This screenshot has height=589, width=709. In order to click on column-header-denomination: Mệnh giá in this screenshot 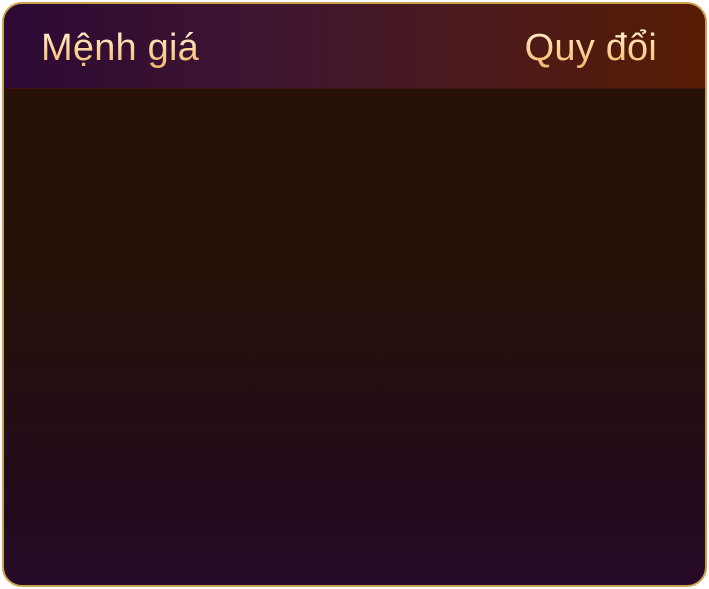, I will do `click(120, 48)`.